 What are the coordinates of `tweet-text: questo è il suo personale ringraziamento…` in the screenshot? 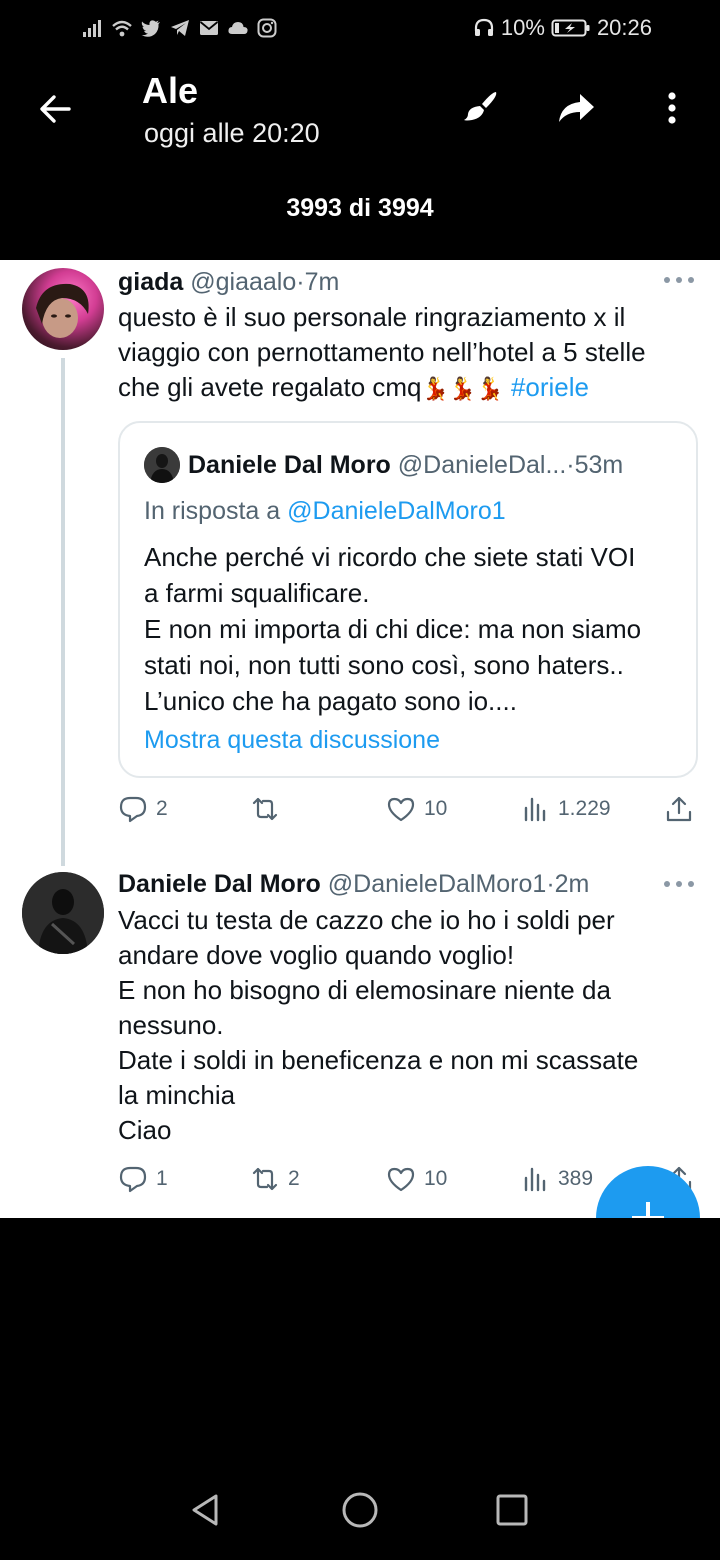 It's located at (403, 353).